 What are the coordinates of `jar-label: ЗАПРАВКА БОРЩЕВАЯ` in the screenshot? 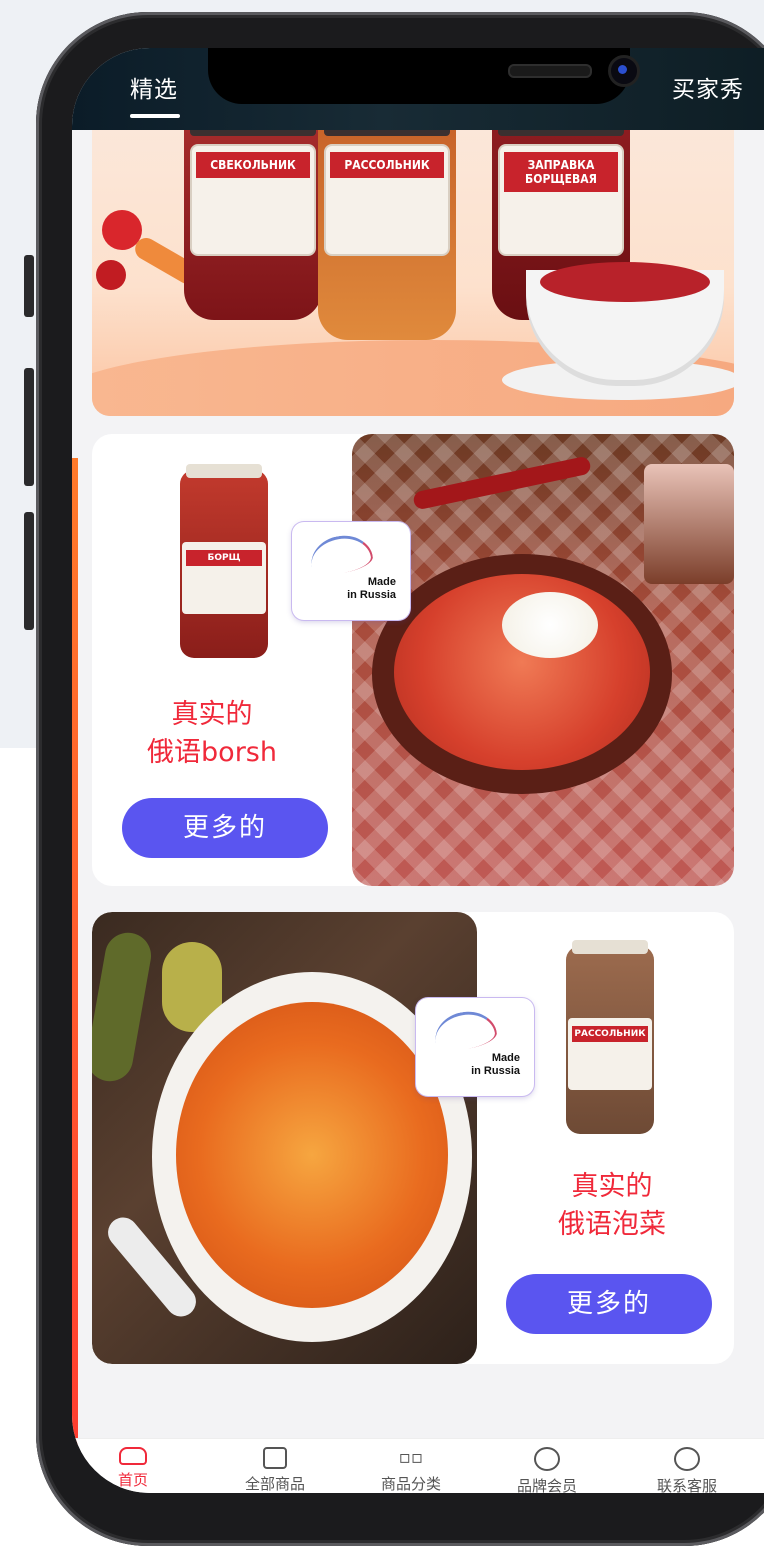 It's located at (561, 172).